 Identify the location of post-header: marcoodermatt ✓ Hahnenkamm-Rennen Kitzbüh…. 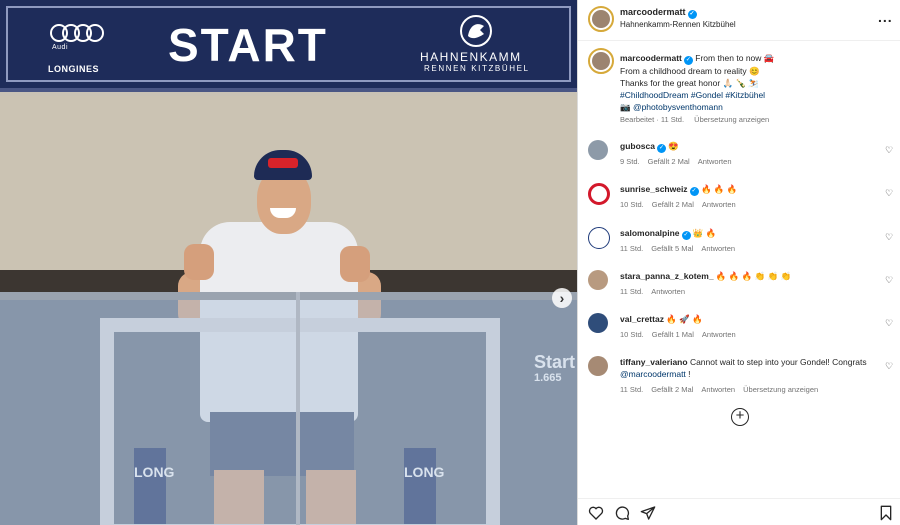
(739, 20).